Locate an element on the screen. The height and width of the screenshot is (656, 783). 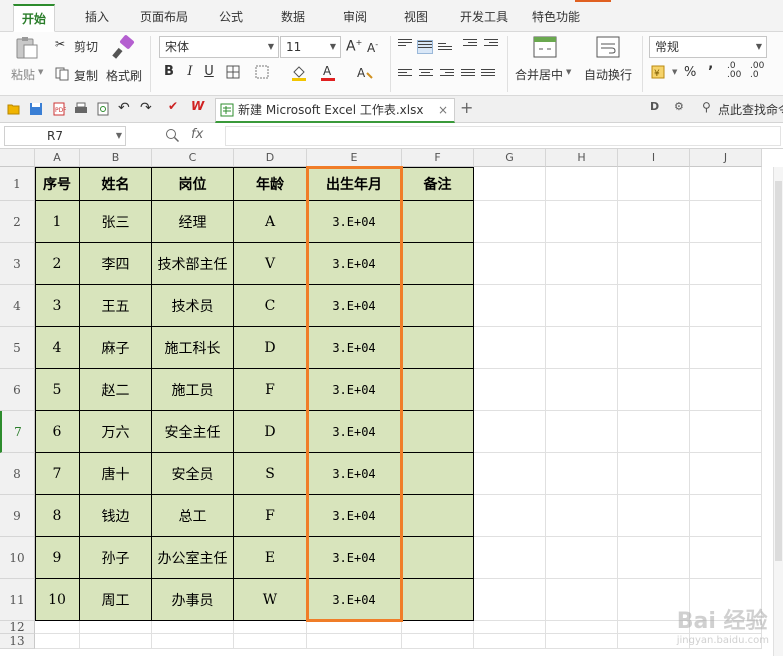
increase-decimal-button: .0 .00 is located at coordinates (734, 71).